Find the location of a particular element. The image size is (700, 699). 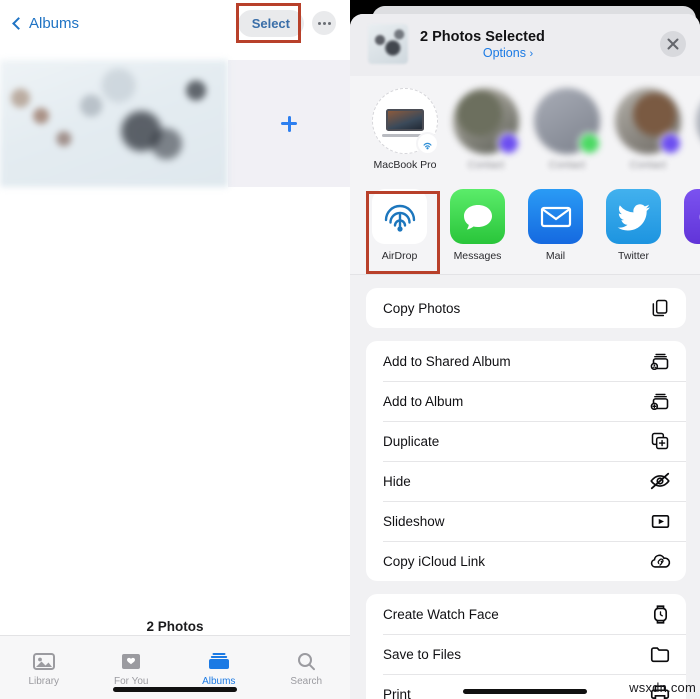

mail-icon is located at coordinates (555, 216).